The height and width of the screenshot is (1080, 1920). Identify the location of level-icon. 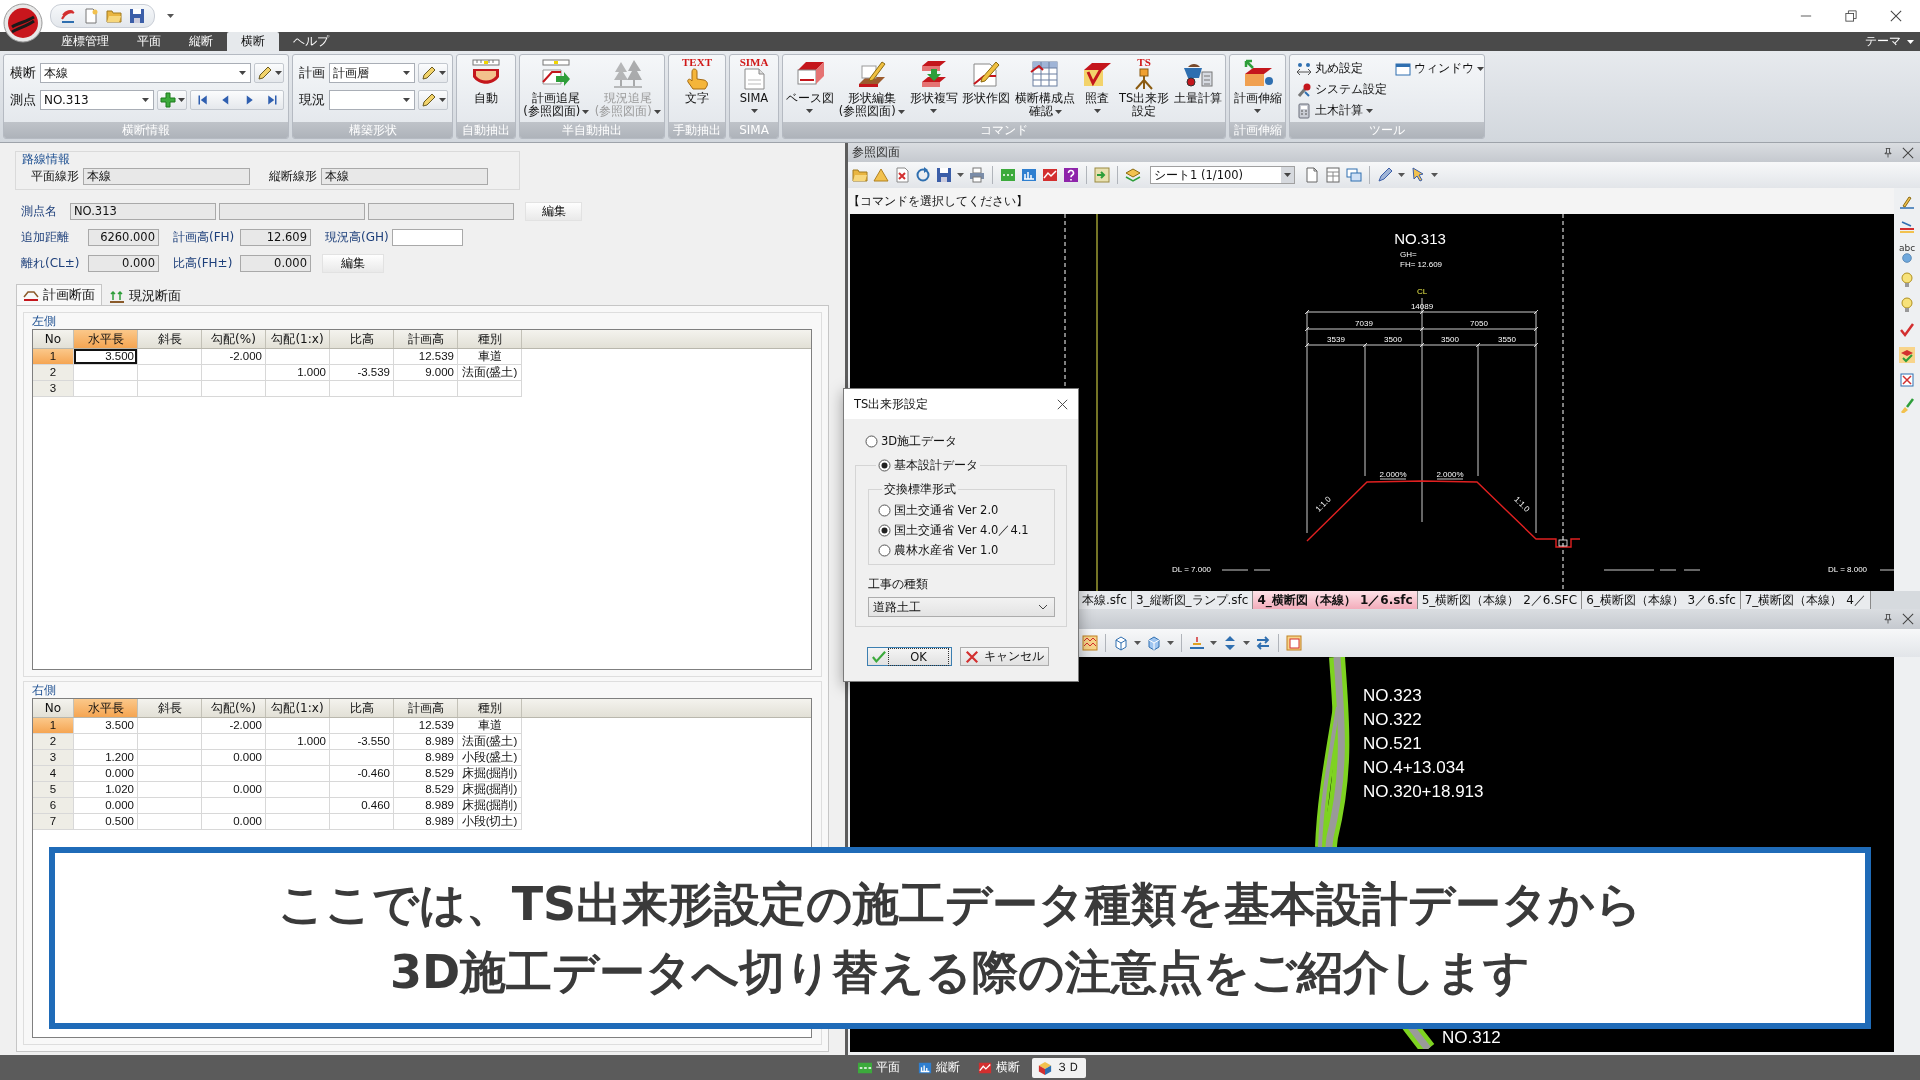
(1197, 643).